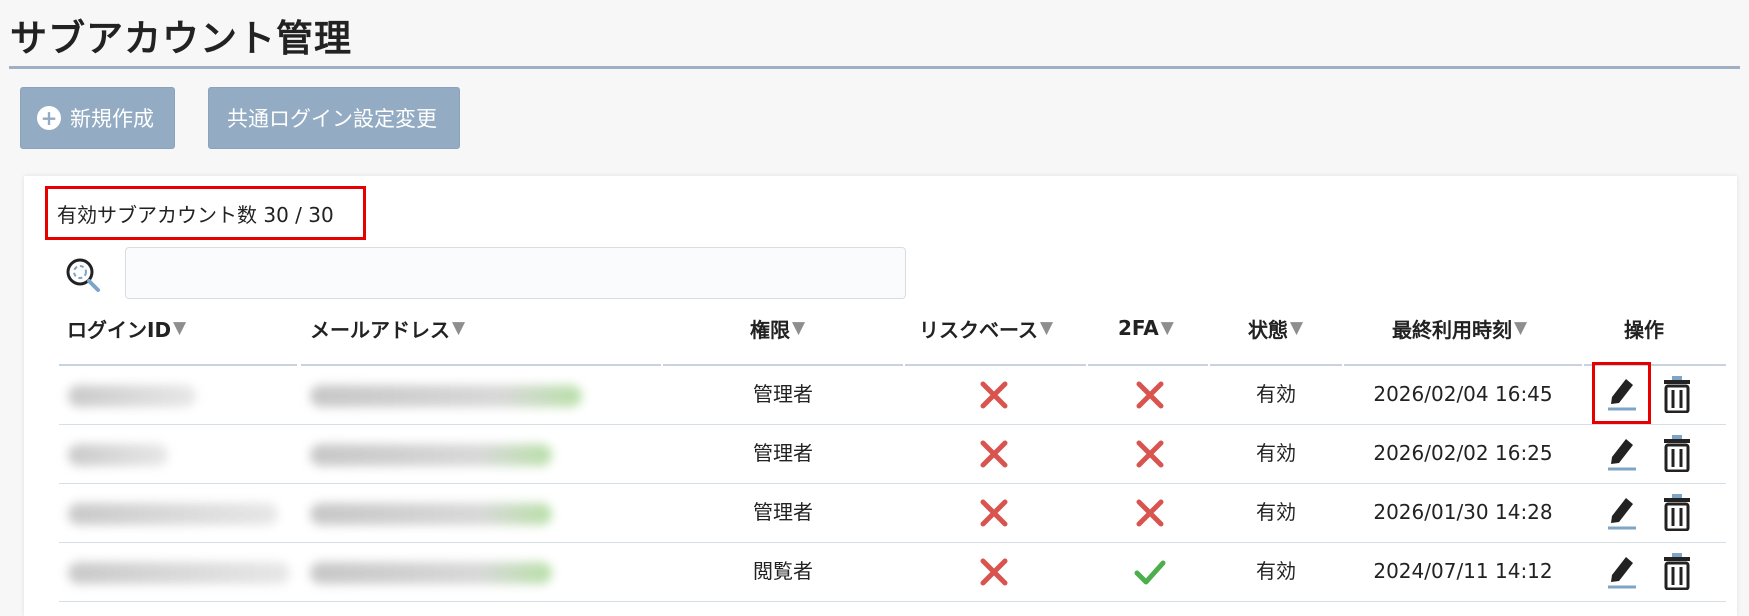  I want to click on column-header-login-id: ログインID ▼, so click(126, 328).